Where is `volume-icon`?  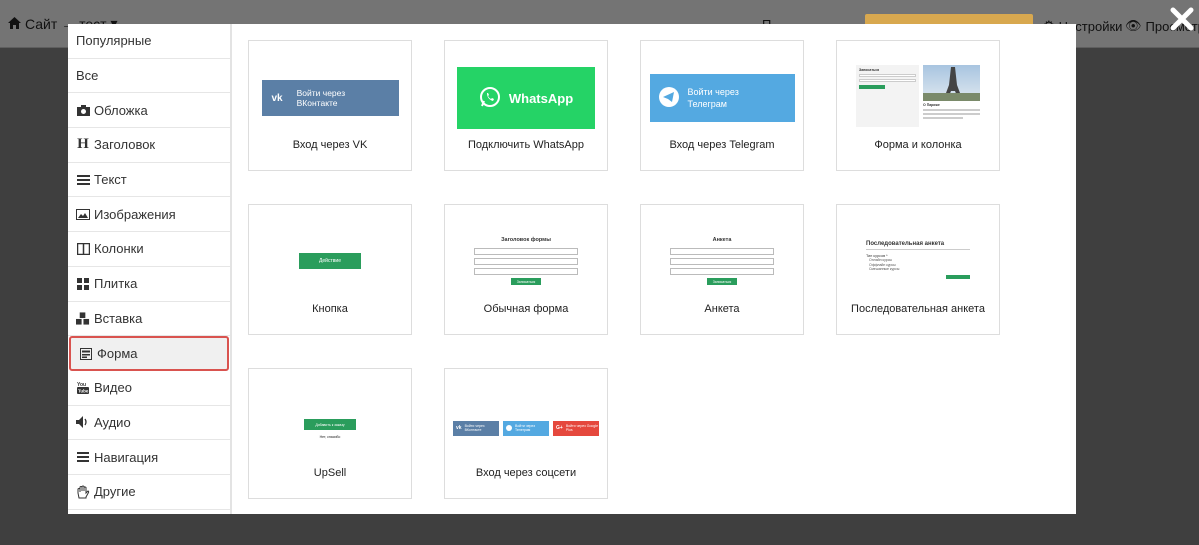
volume-icon is located at coordinates (83, 422).